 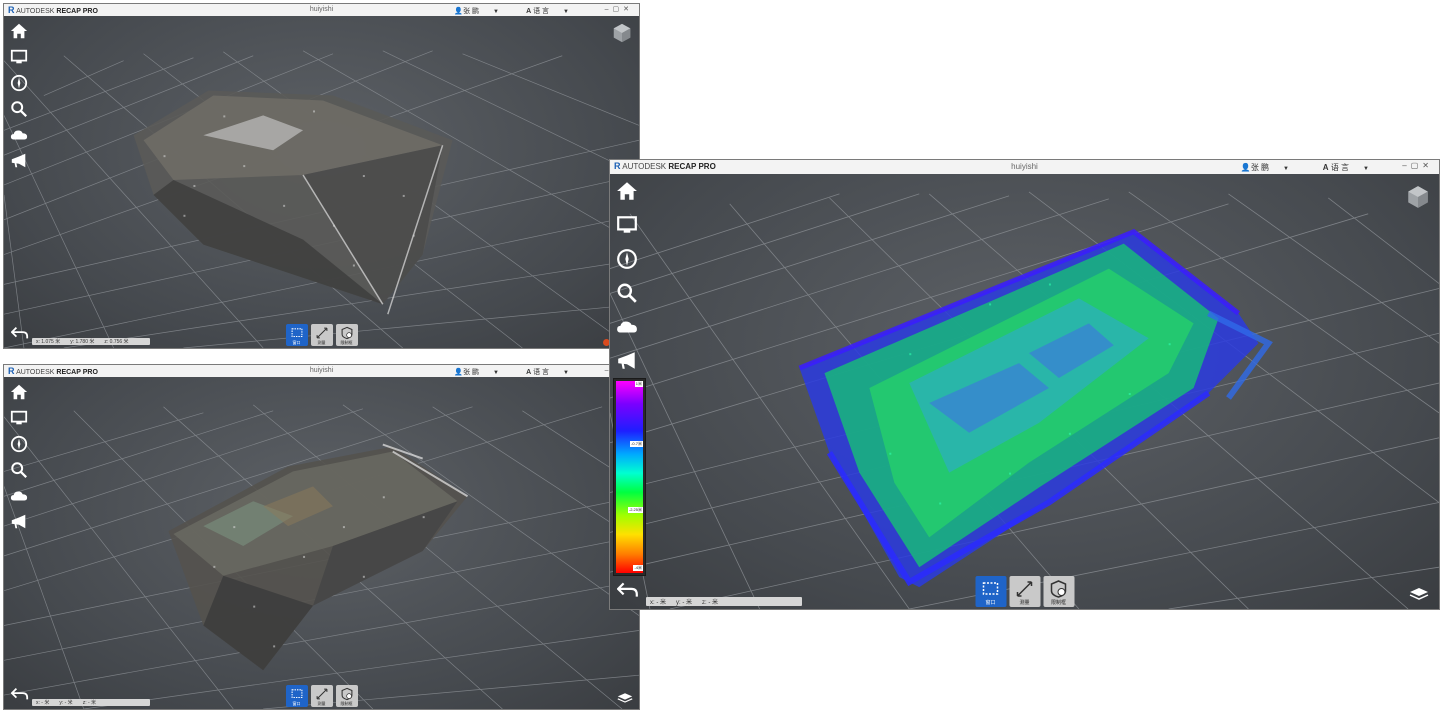 I want to click on coord-z: z: 0.756 米, so click(x=116, y=342).